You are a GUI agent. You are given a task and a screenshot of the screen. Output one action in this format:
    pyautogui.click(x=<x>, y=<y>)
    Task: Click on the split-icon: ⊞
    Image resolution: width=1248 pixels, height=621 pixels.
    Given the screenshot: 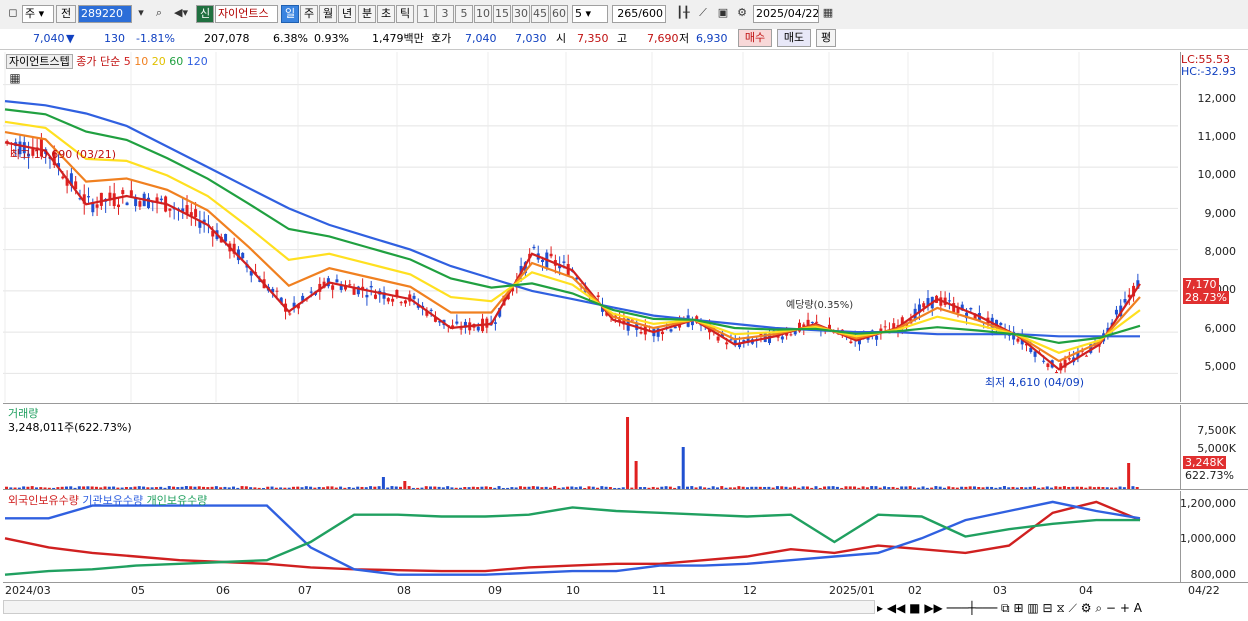 What is the action you would take?
    pyautogui.click(x=1018, y=608)
    